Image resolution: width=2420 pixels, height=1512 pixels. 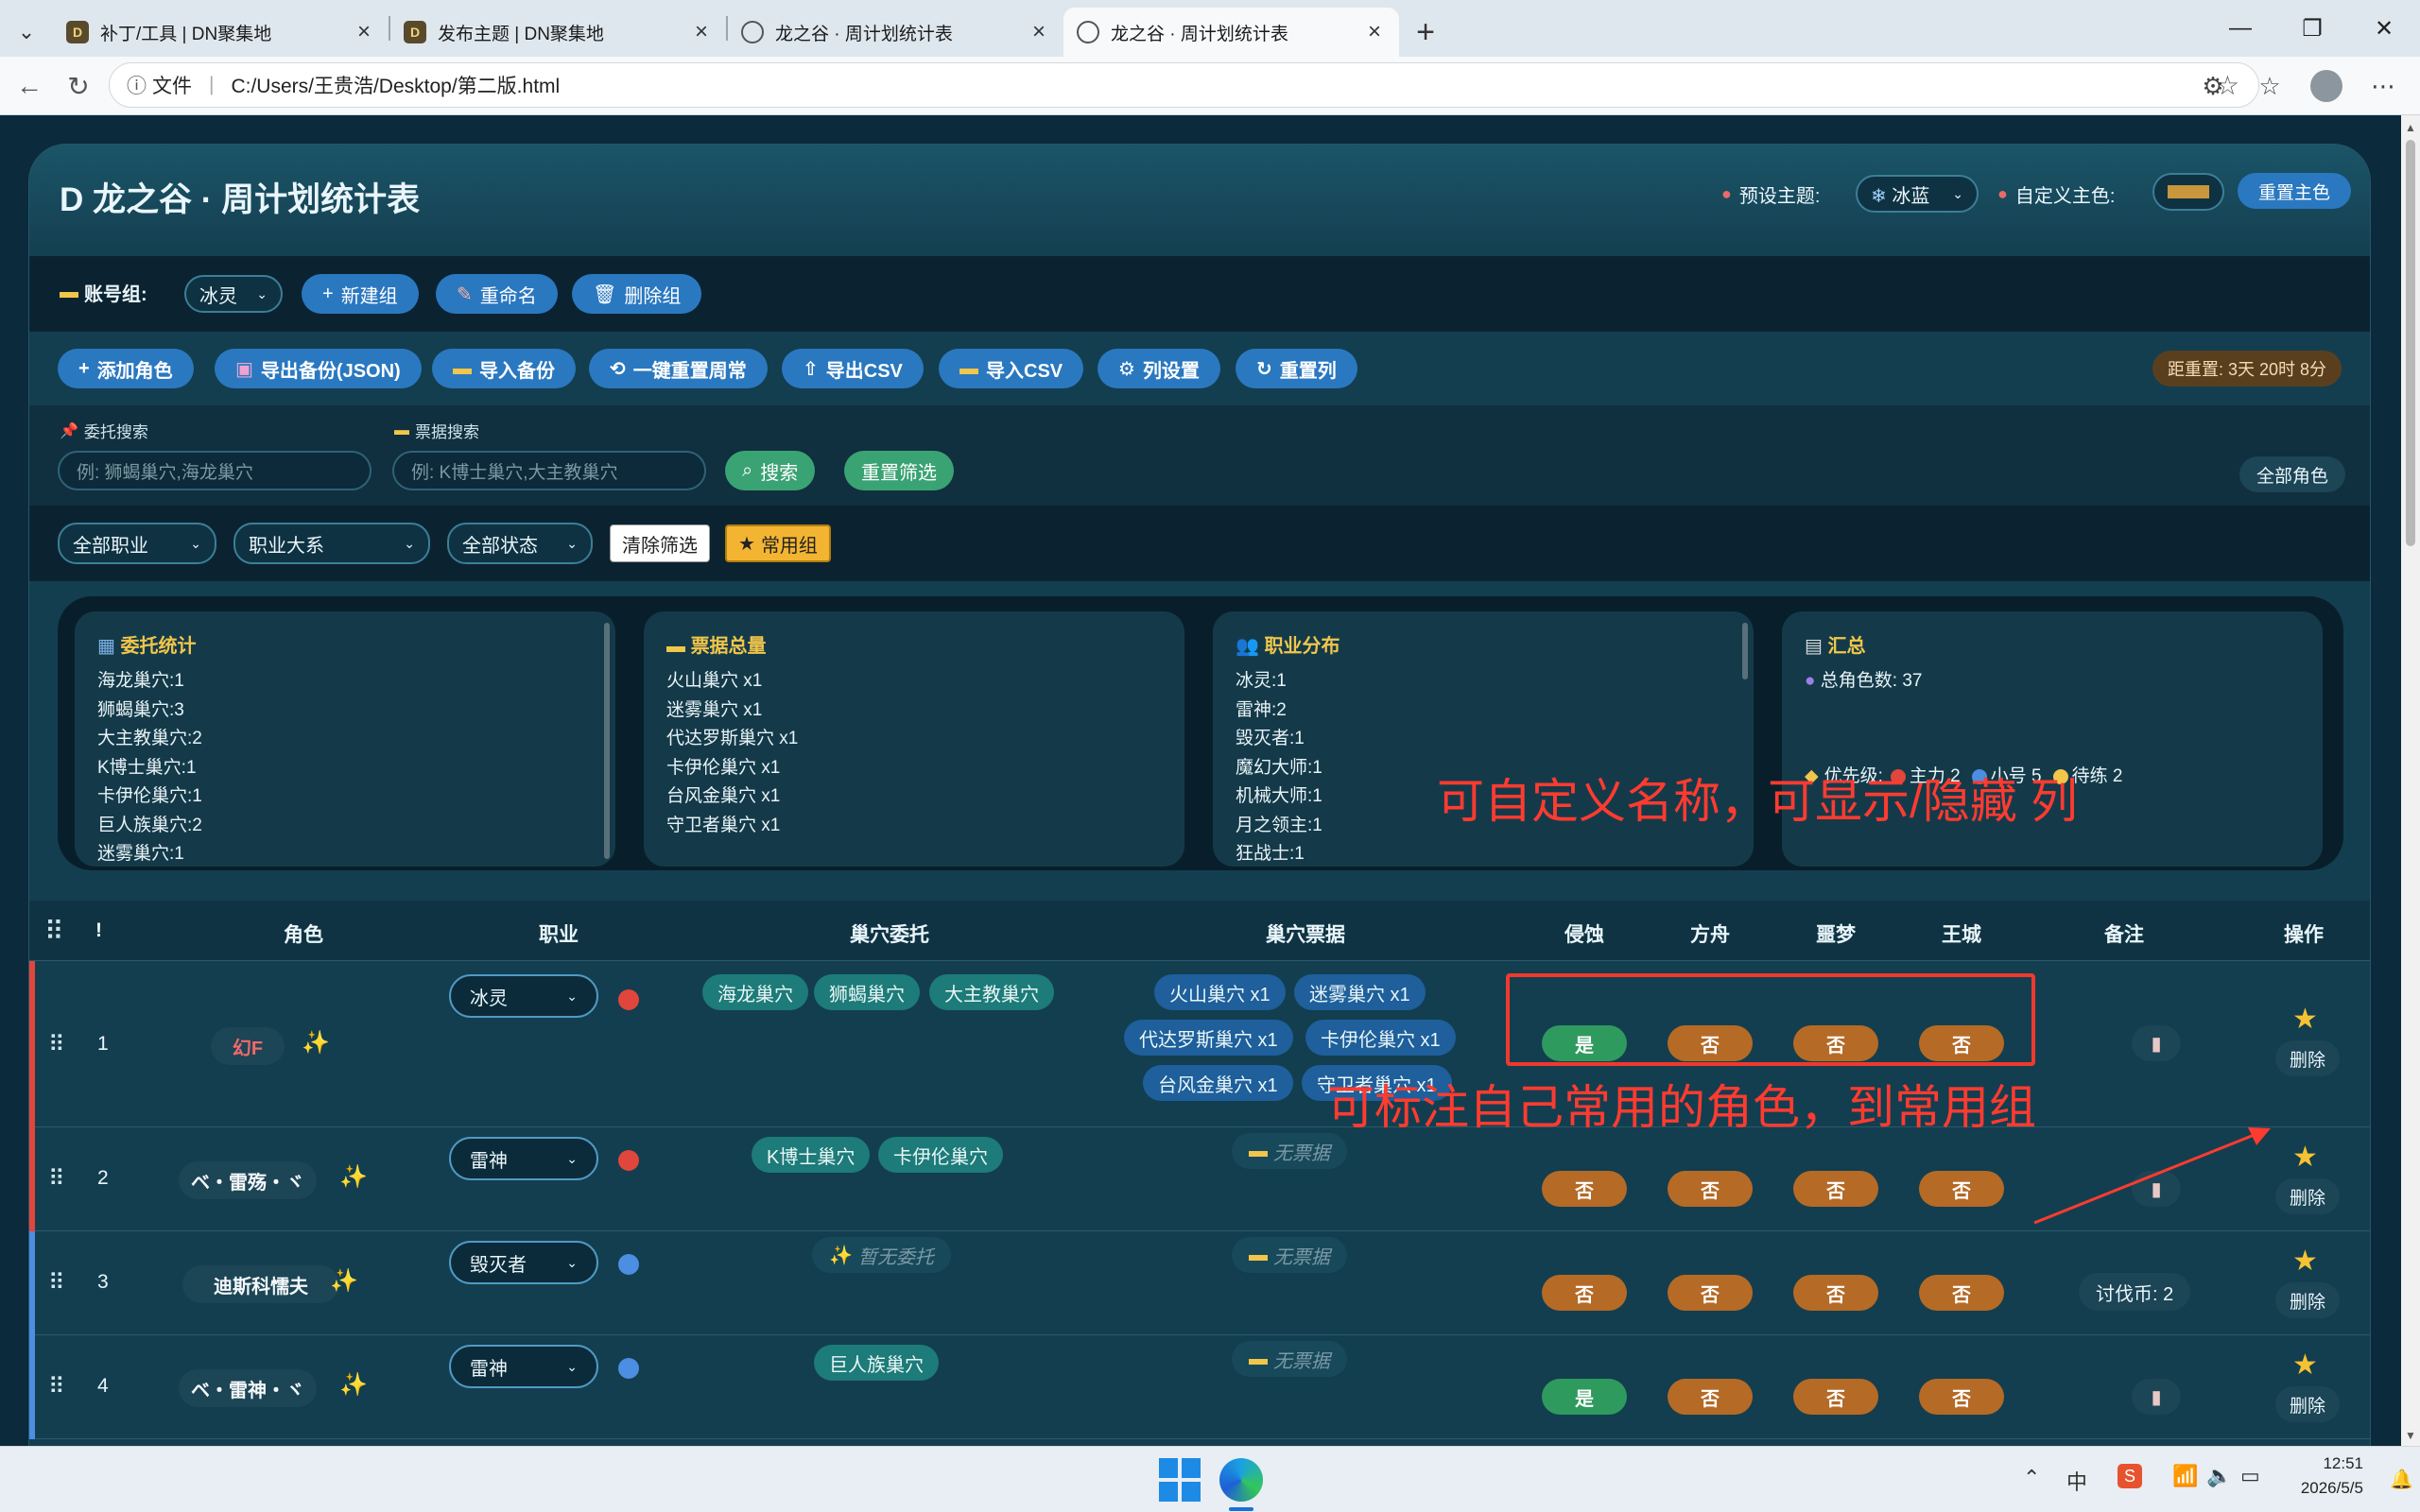 I want to click on edge-browser-icon, so click(x=1241, y=1480).